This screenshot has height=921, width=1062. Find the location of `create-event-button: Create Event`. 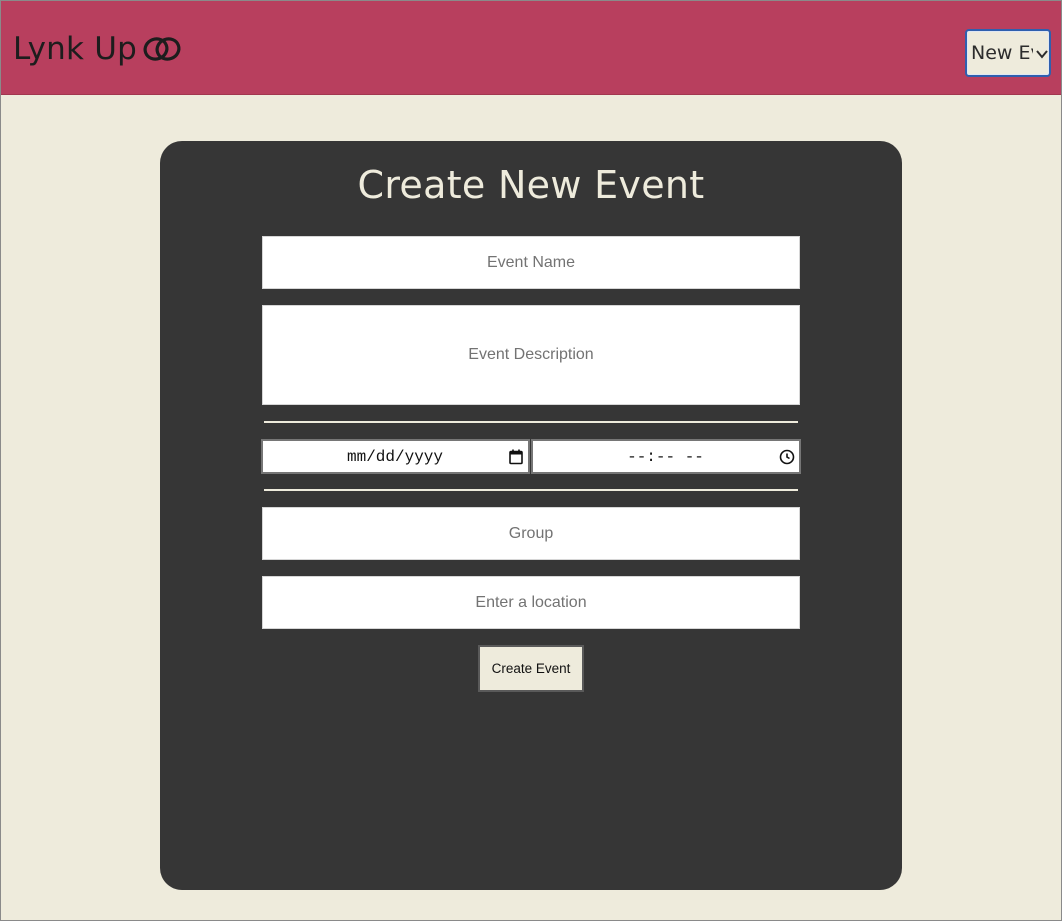

create-event-button: Create Event is located at coordinates (531, 668).